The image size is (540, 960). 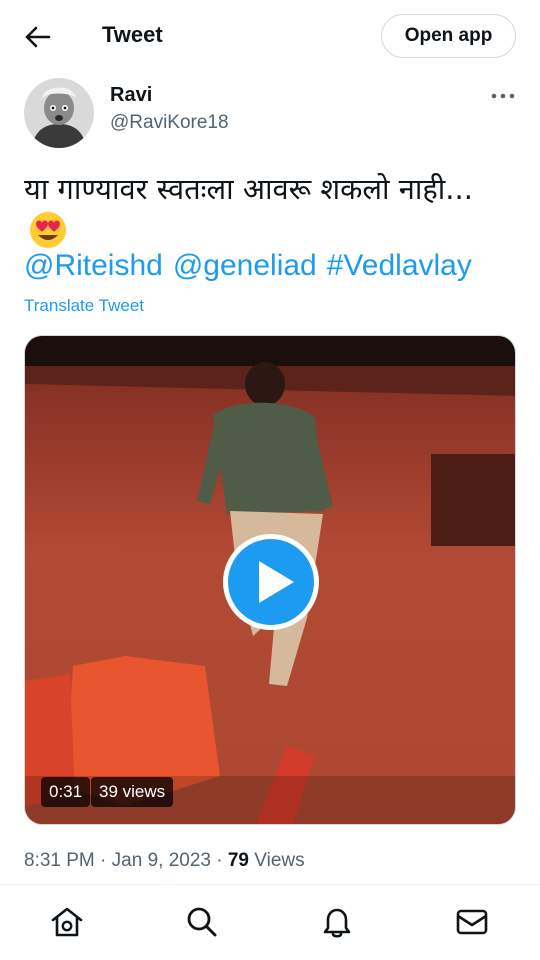 I want to click on views-label: Views, so click(x=279, y=860).